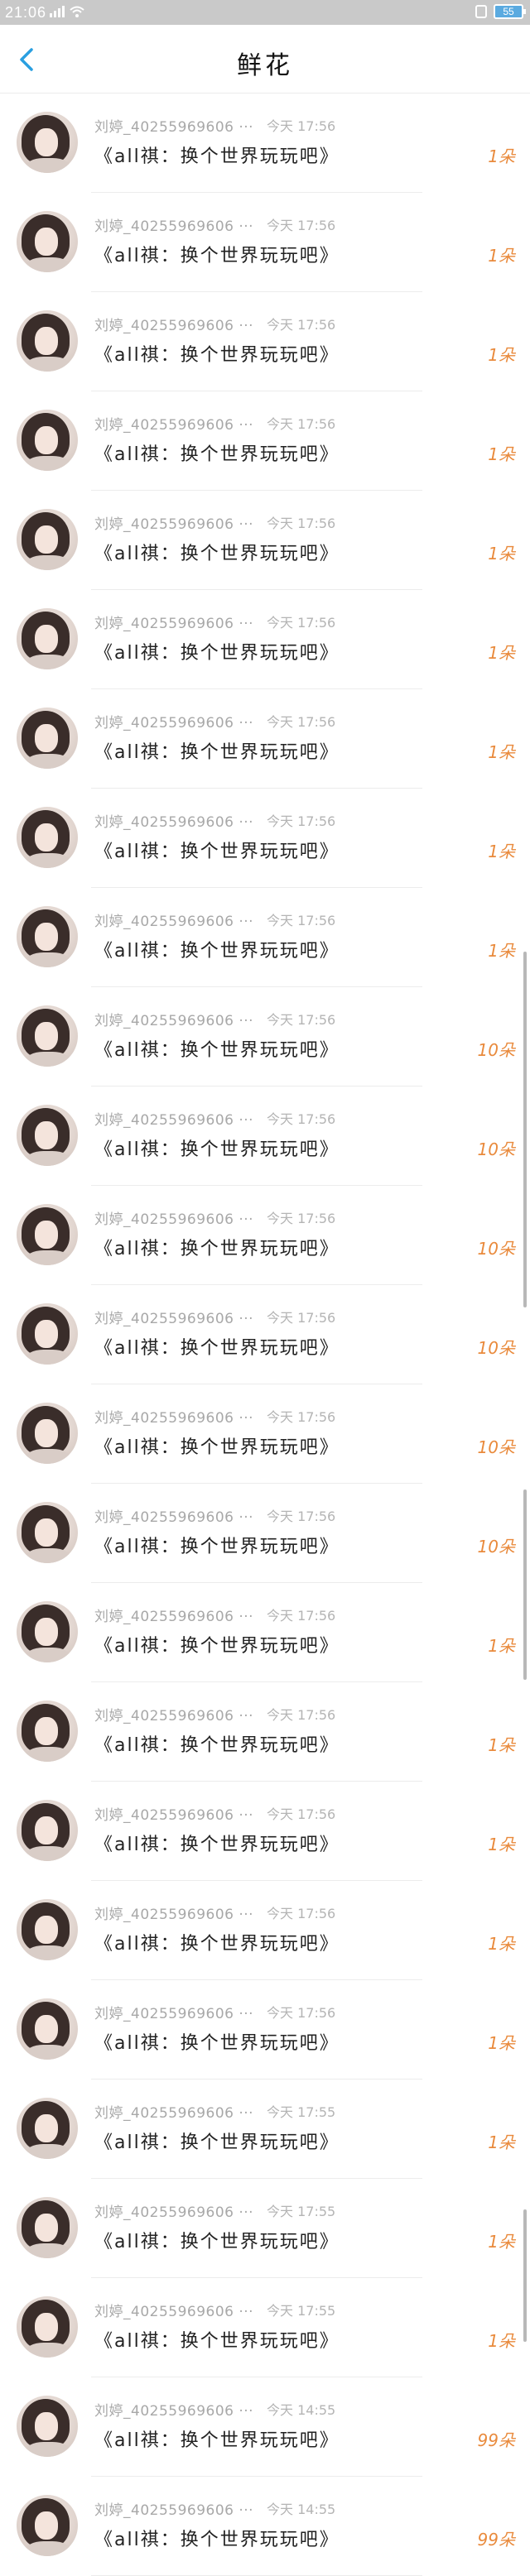 This screenshot has height=2576, width=530. I want to click on timestamp: 今天 14:55, so click(301, 2410).